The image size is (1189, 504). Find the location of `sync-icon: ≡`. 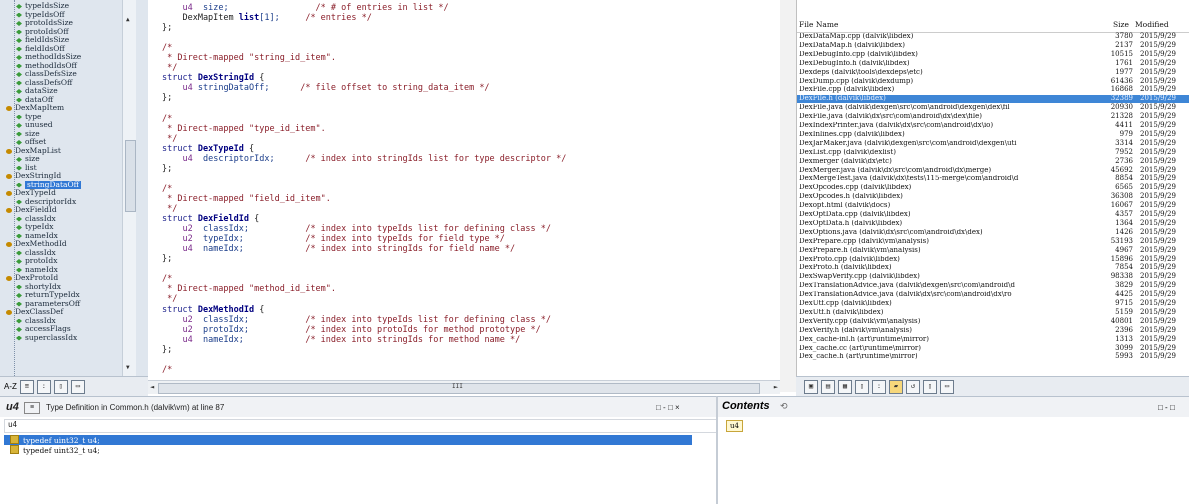

sync-icon: ≡ is located at coordinates (32, 408).